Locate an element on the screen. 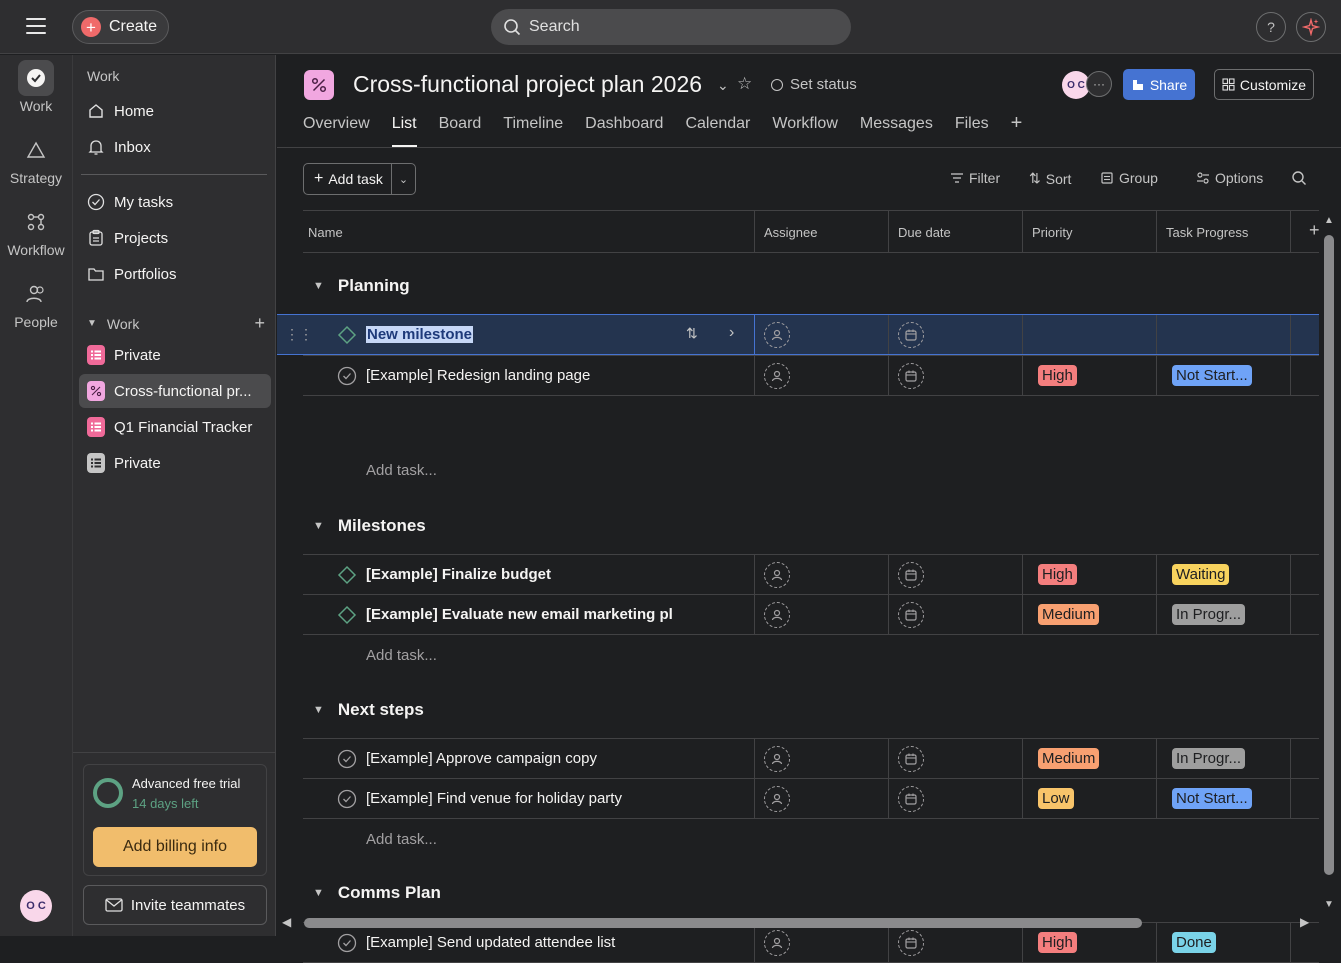  star-icon: ☆ is located at coordinates (744, 84).